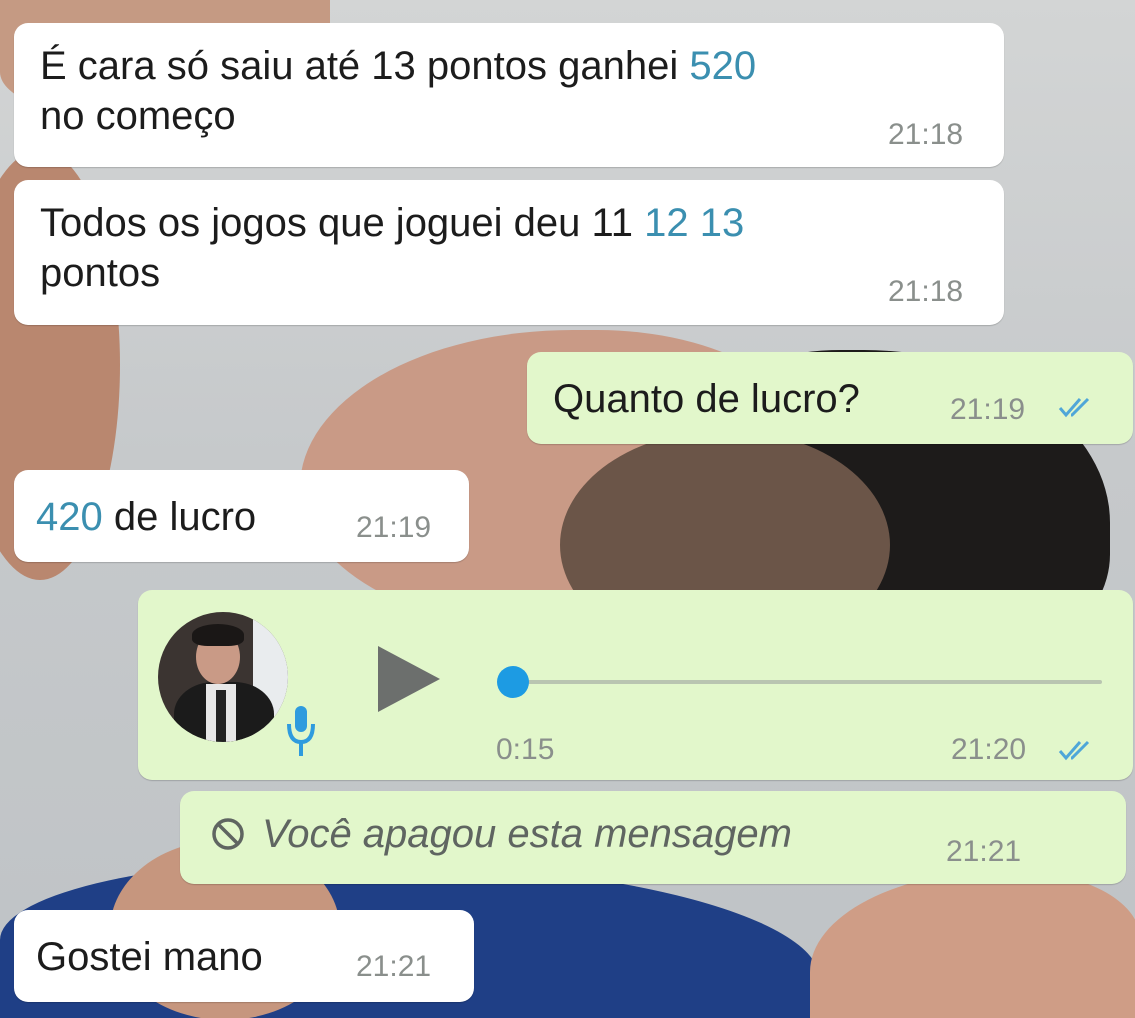 The image size is (1135, 1018). What do you see at coordinates (342, 223) in the screenshot?
I see `message-text-line: Todos os jogos que joguei deu 11` at bounding box center [342, 223].